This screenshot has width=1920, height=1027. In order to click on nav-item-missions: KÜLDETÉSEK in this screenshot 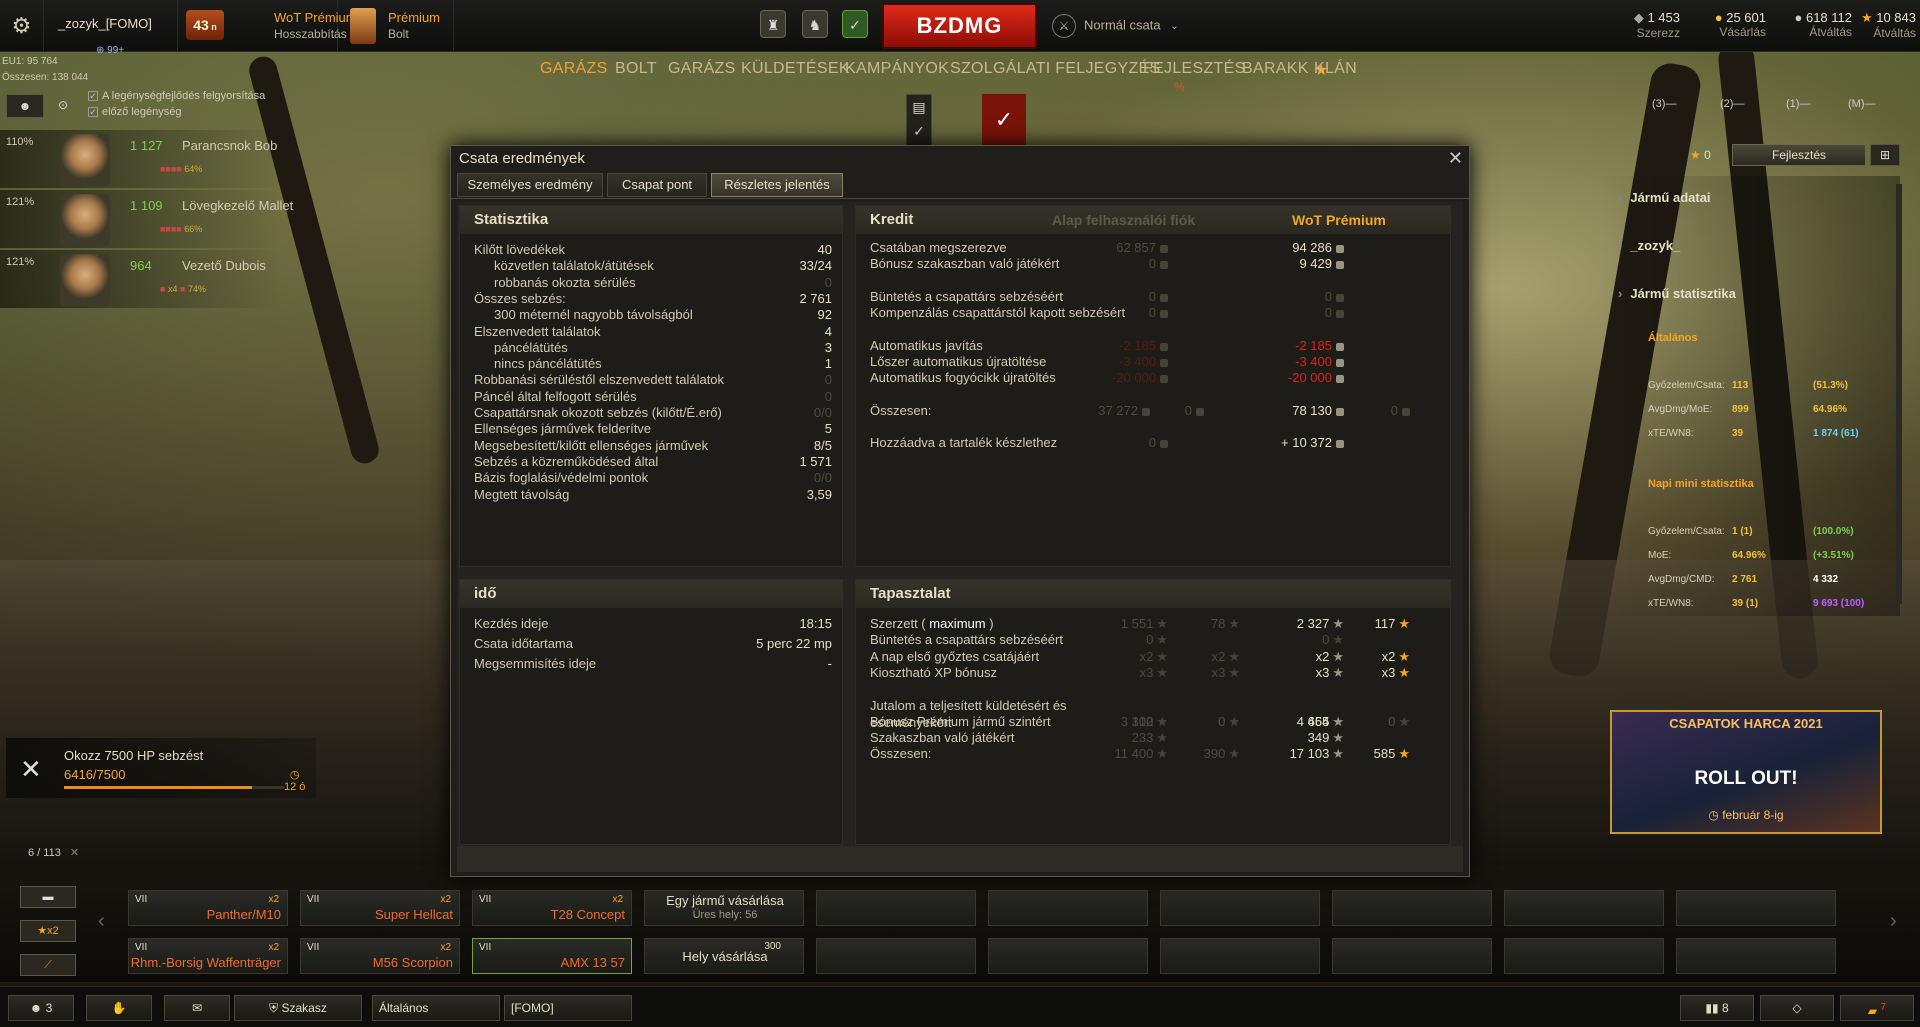, I will do `click(795, 69)`.